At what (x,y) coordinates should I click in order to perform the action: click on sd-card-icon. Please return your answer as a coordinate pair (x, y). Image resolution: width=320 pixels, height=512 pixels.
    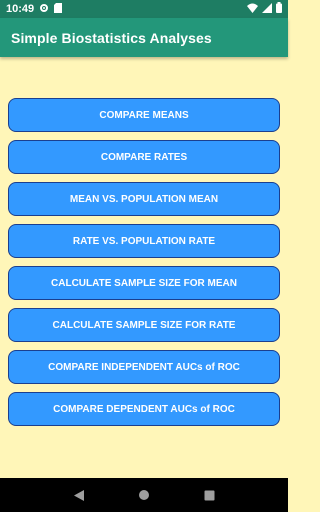
    Looking at the image, I should click on (58, 9).